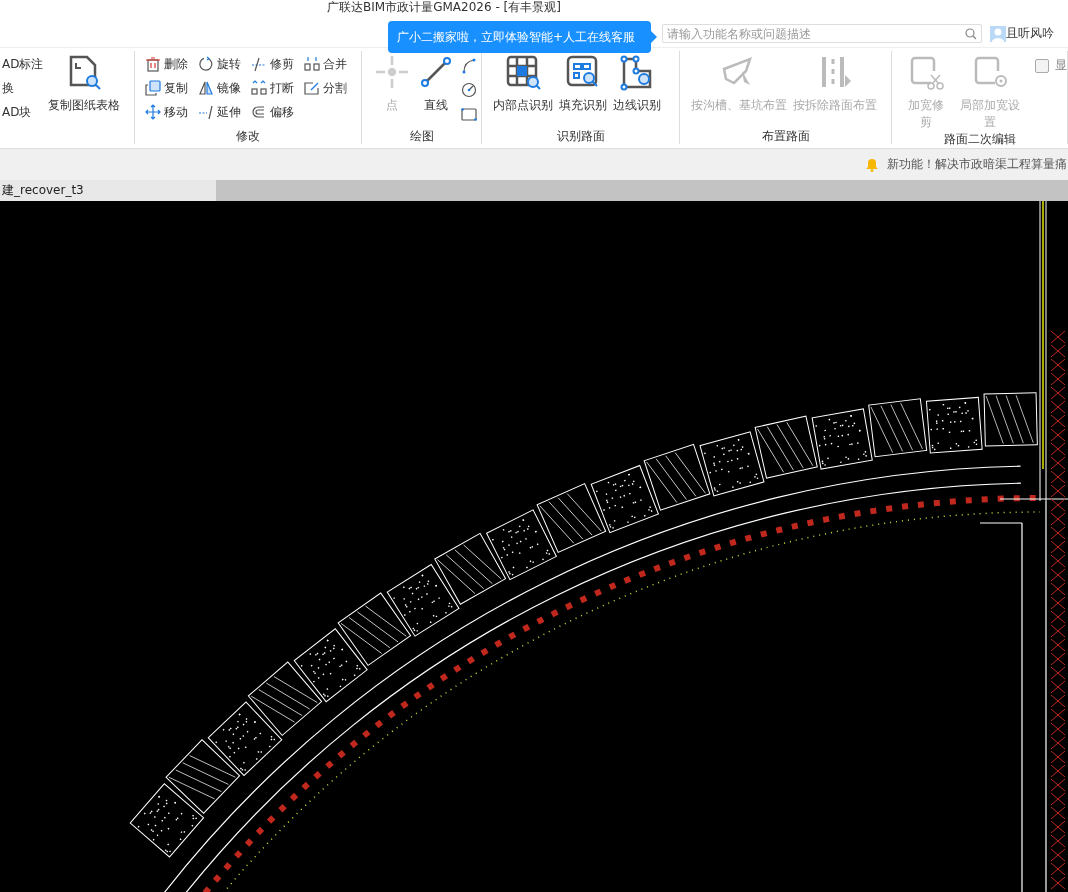 This screenshot has width=1068, height=892. I want to click on crosshair-point-icon, so click(392, 72).